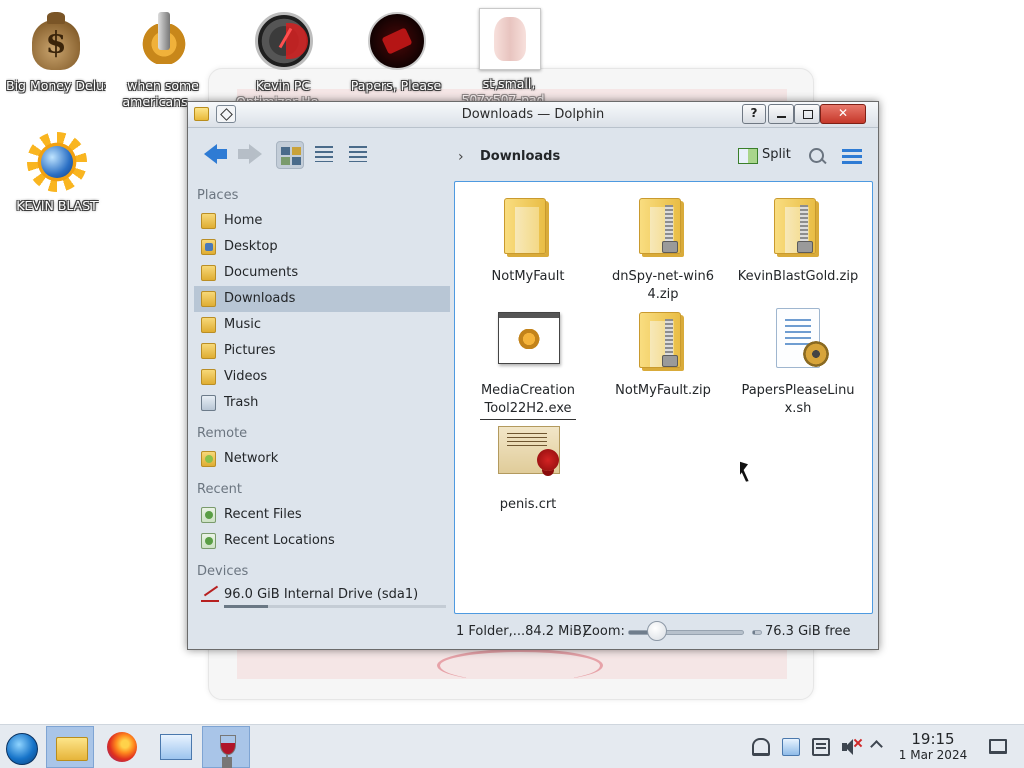 The height and width of the screenshot is (768, 1024). I want to click on clipboard-icon, so click(791, 747).